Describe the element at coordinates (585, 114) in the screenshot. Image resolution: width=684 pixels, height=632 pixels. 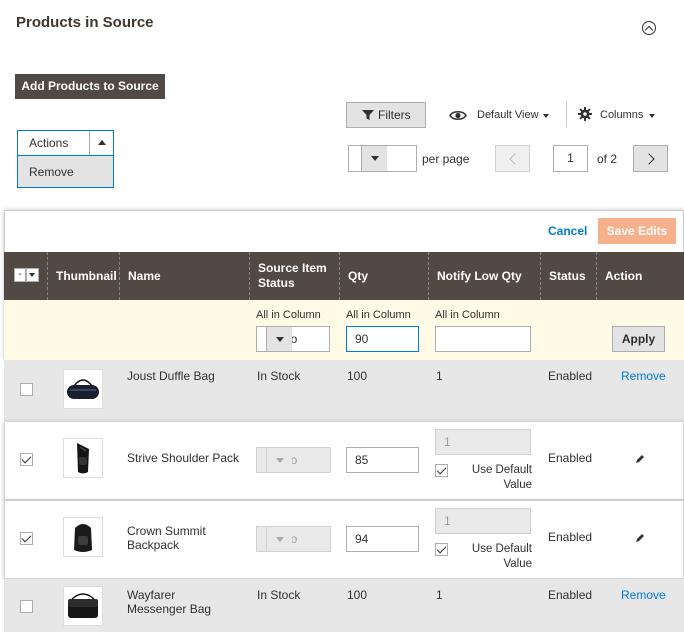
I see `gear-icon` at that location.